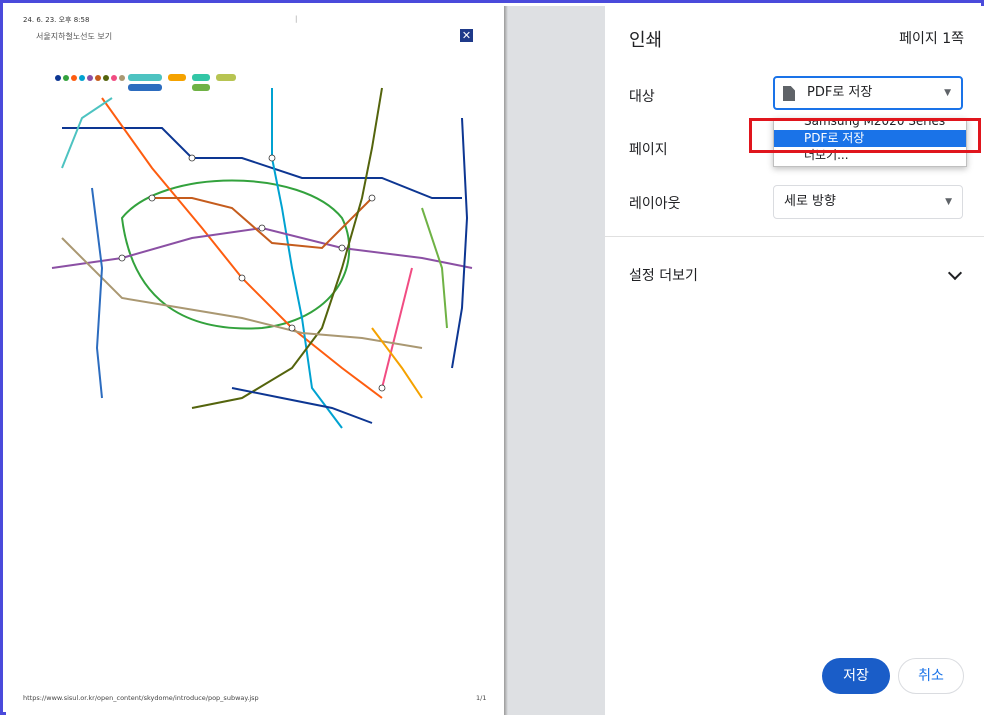 This screenshot has height=715, width=984. Describe the element at coordinates (74, 36) in the screenshot. I see `page-header-title: 서울지하철노선도 보기` at that location.